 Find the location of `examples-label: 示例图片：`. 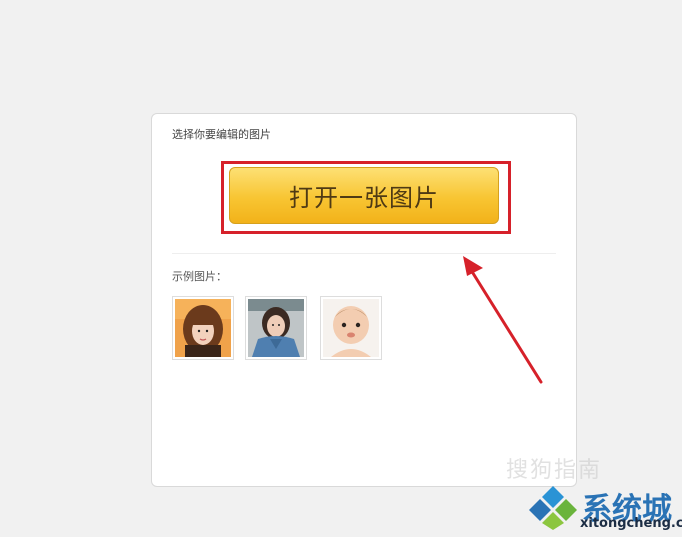

examples-label: 示例图片： is located at coordinates (199, 276).